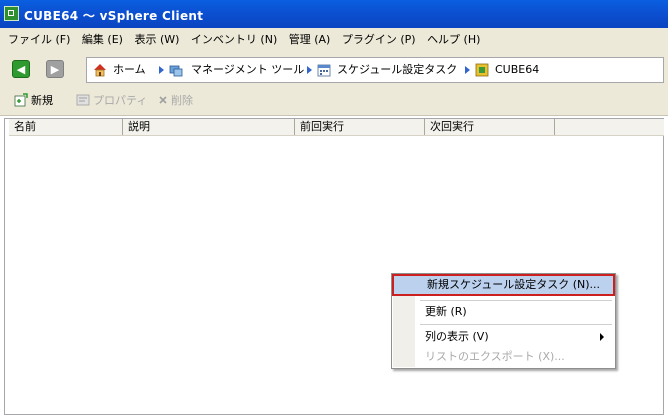  I want to click on toolbar: 新規 プロパティ 削除, so click(334, 101).